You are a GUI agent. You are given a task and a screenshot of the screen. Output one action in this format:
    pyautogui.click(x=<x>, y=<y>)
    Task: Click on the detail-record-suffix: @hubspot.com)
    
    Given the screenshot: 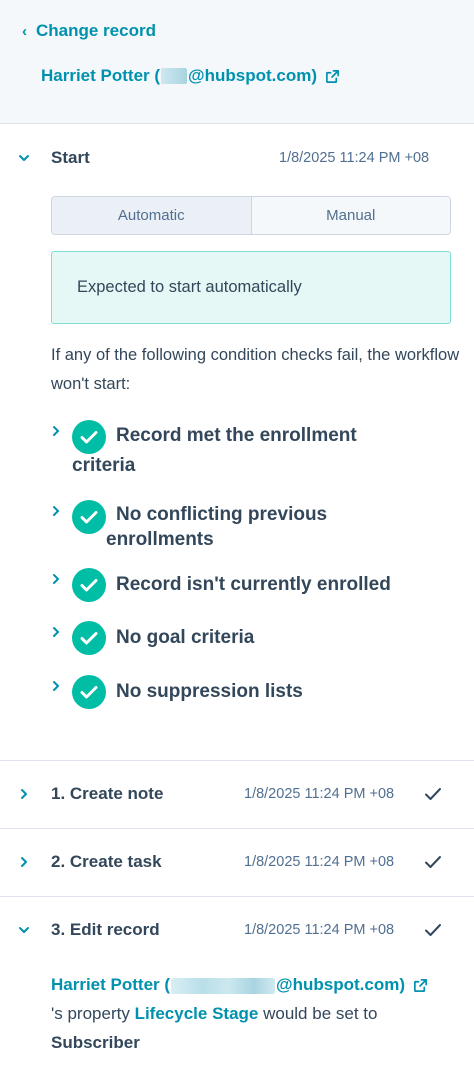 What is the action you would take?
    pyautogui.click(x=340, y=984)
    